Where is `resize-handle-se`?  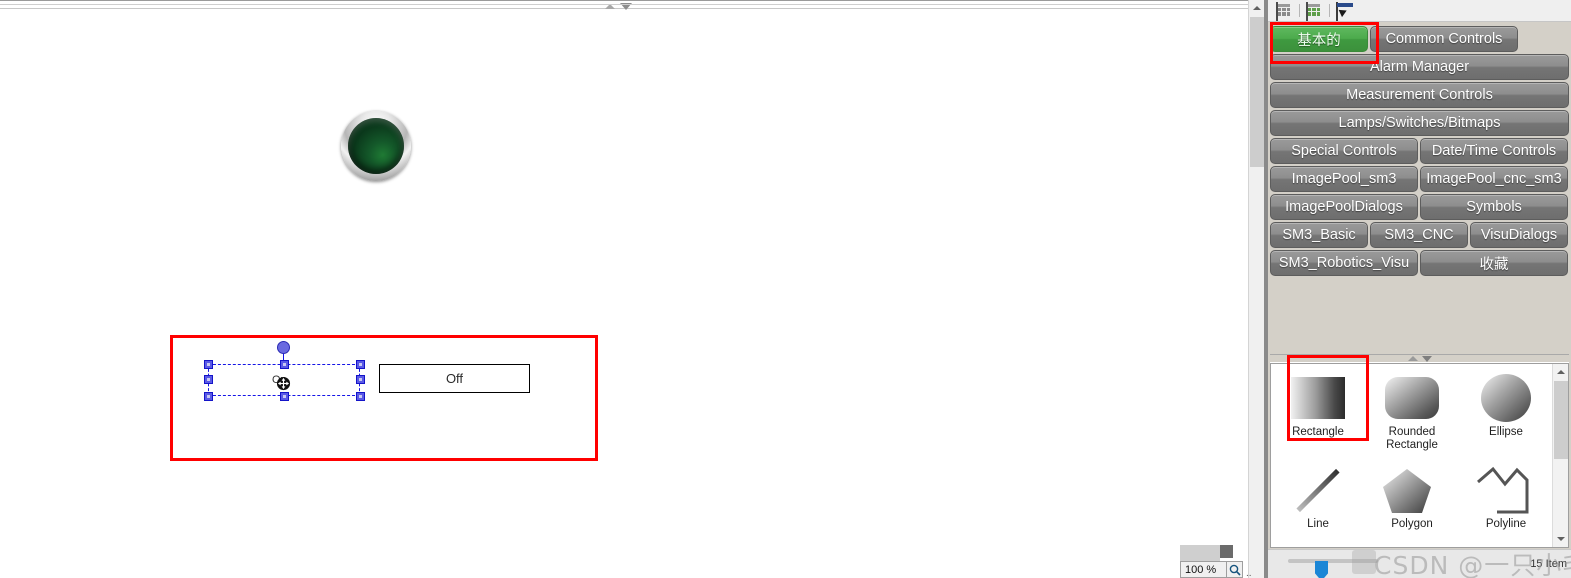 resize-handle-se is located at coordinates (360, 396).